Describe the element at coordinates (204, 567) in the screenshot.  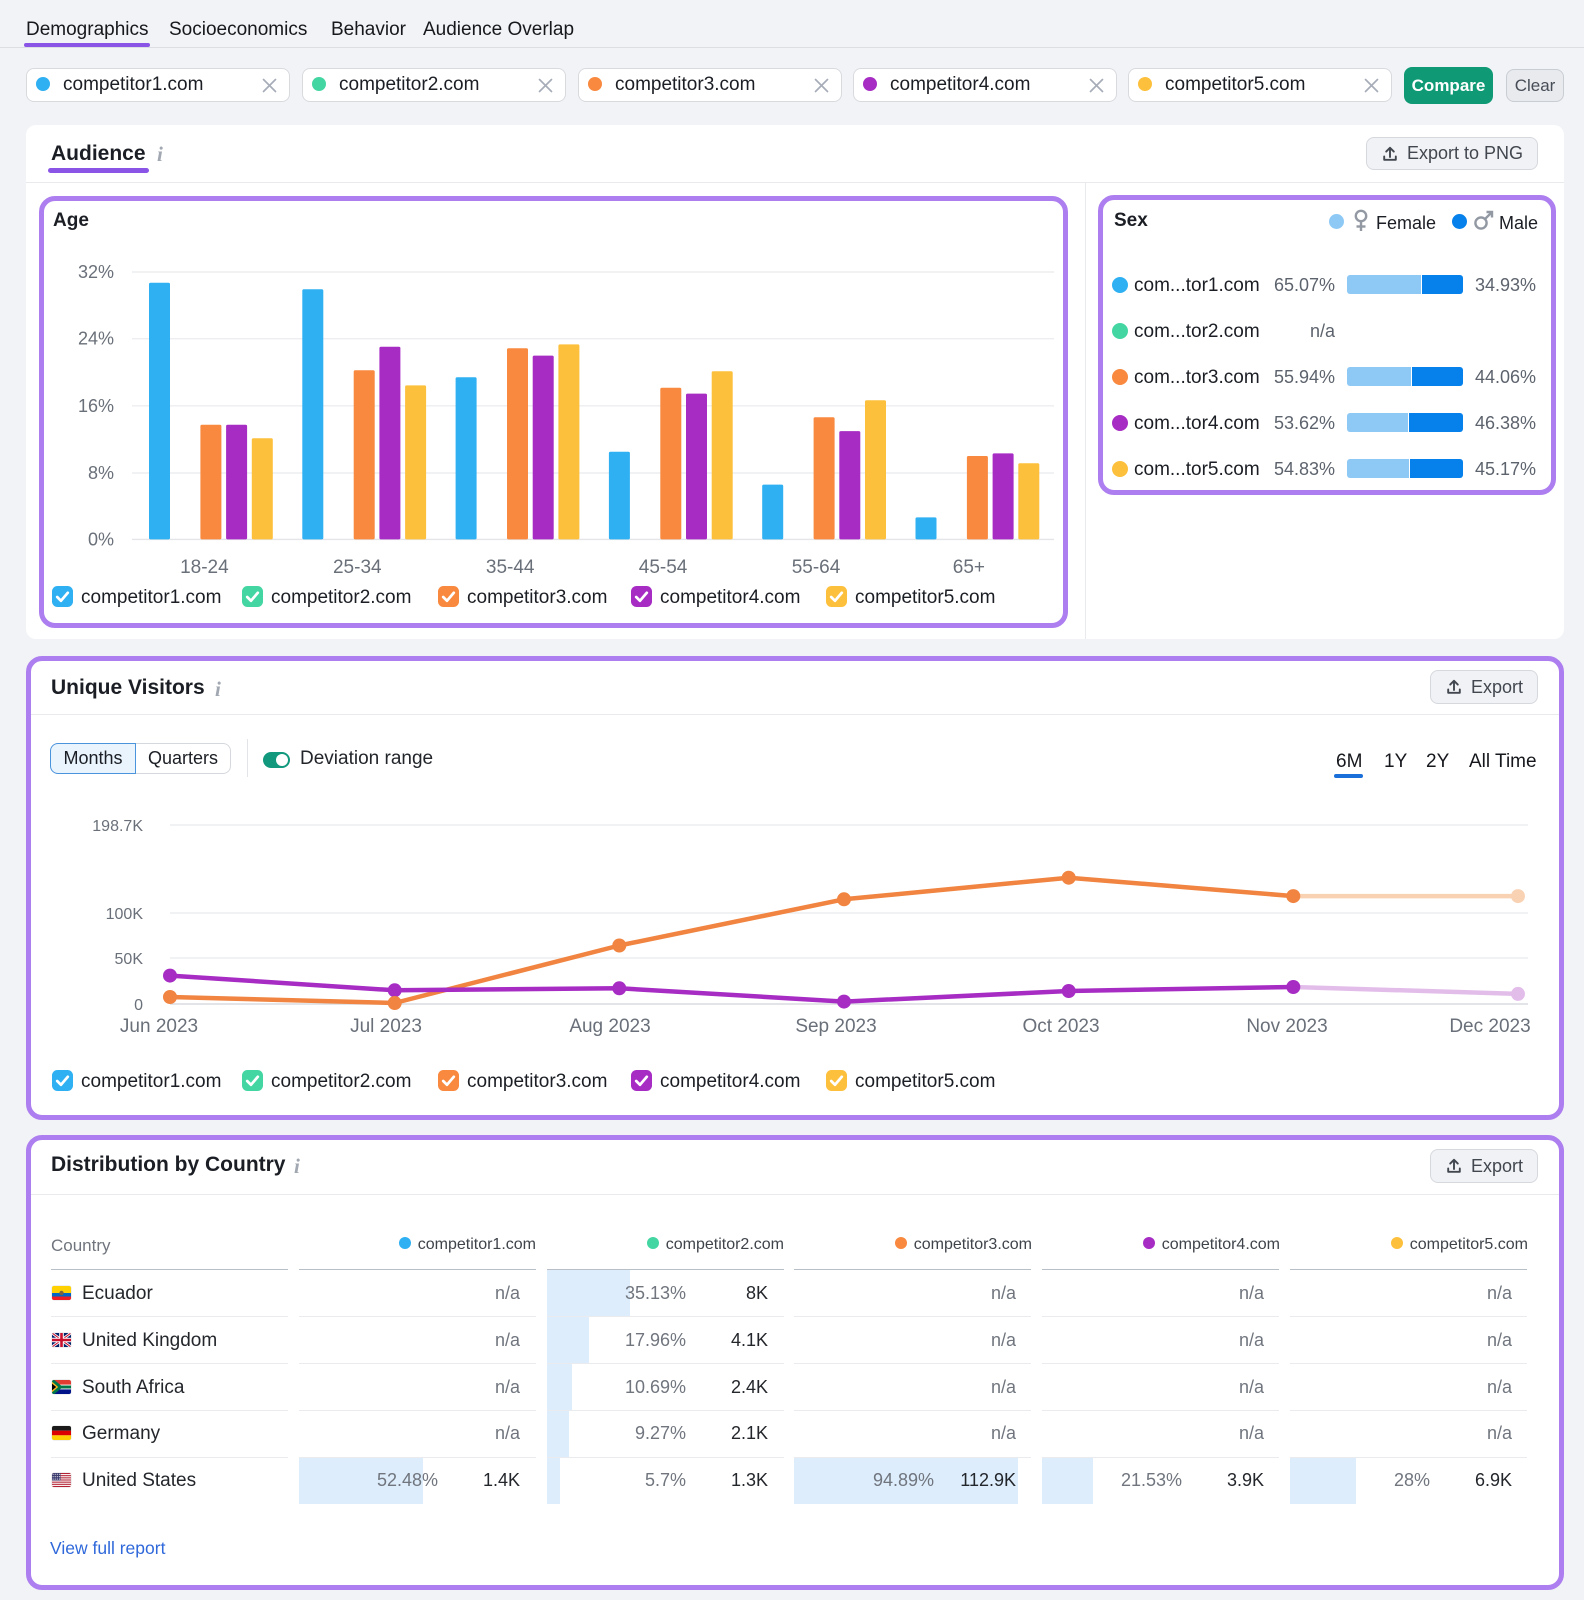
I see `svg-text: 18-24` at that location.